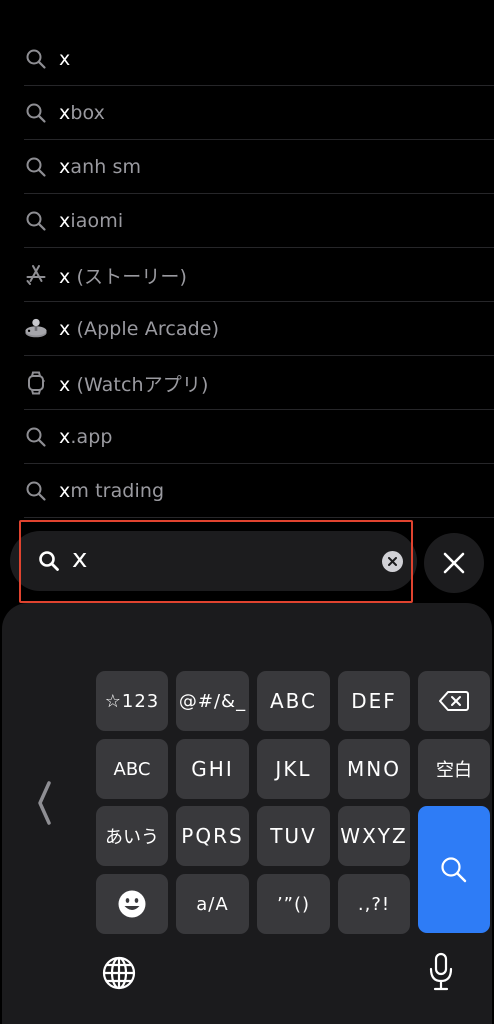 The width and height of the screenshot is (494, 1024). I want to click on suggestion-item: x (Apple Arcade), so click(247, 329).